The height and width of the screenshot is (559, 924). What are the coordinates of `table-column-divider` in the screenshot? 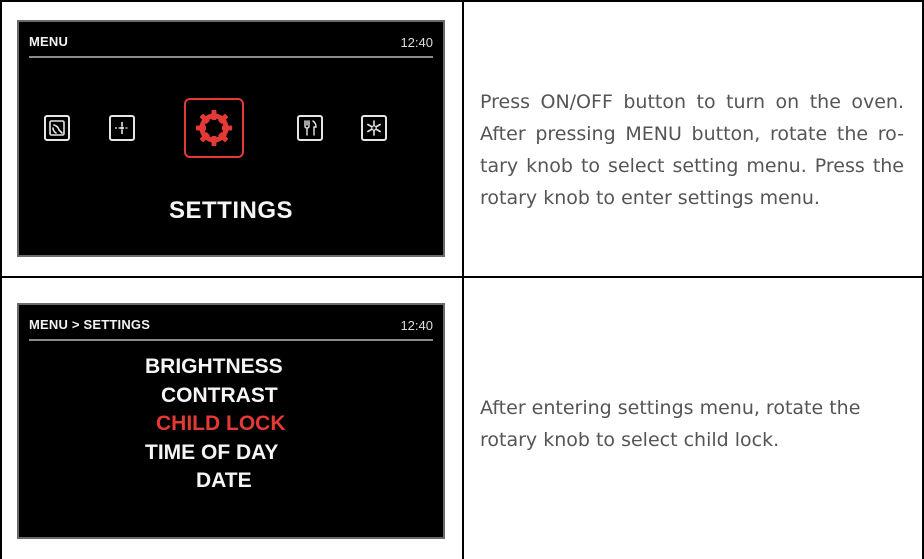 It's located at (463, 279).